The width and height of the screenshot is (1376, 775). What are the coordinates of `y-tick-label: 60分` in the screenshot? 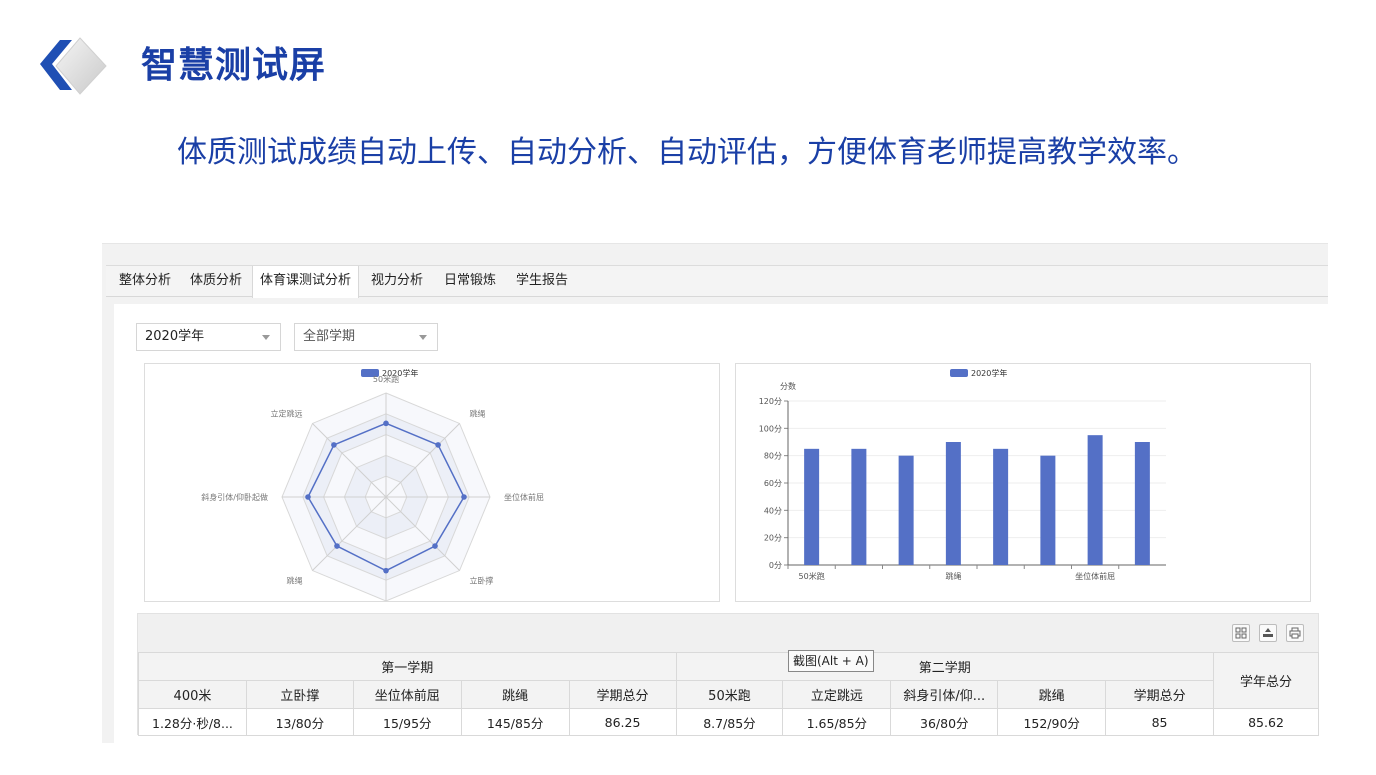 It's located at (773, 483).